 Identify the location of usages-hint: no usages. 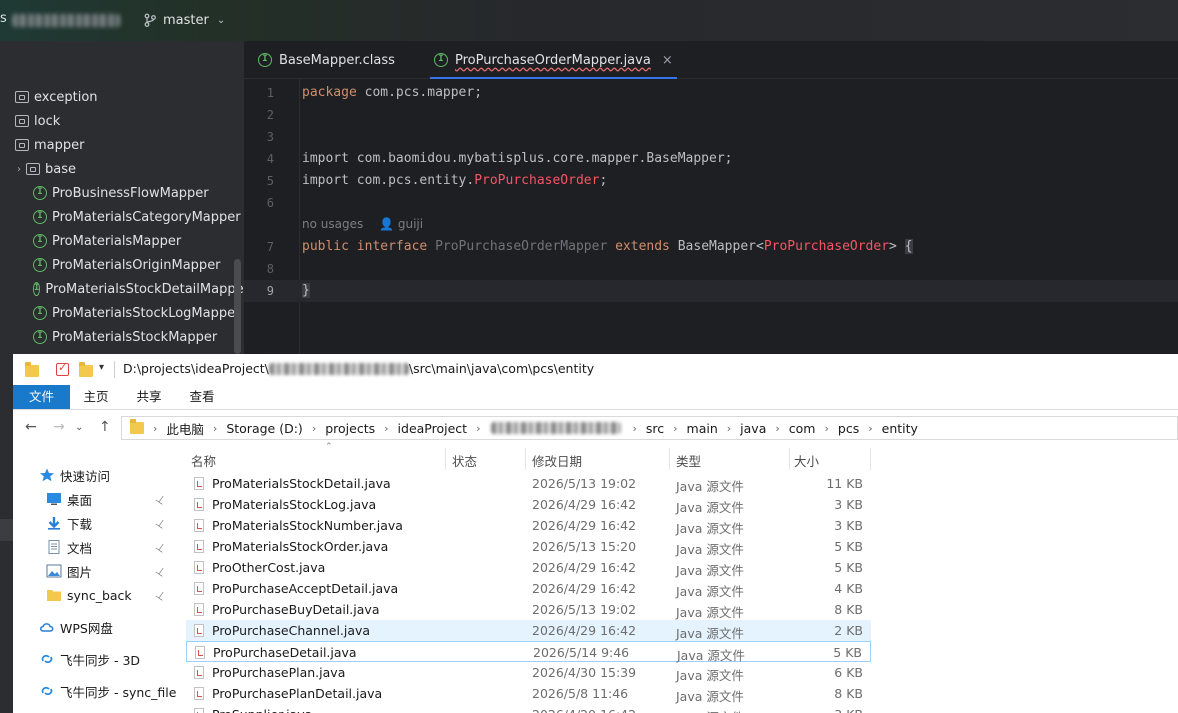
(332, 224).